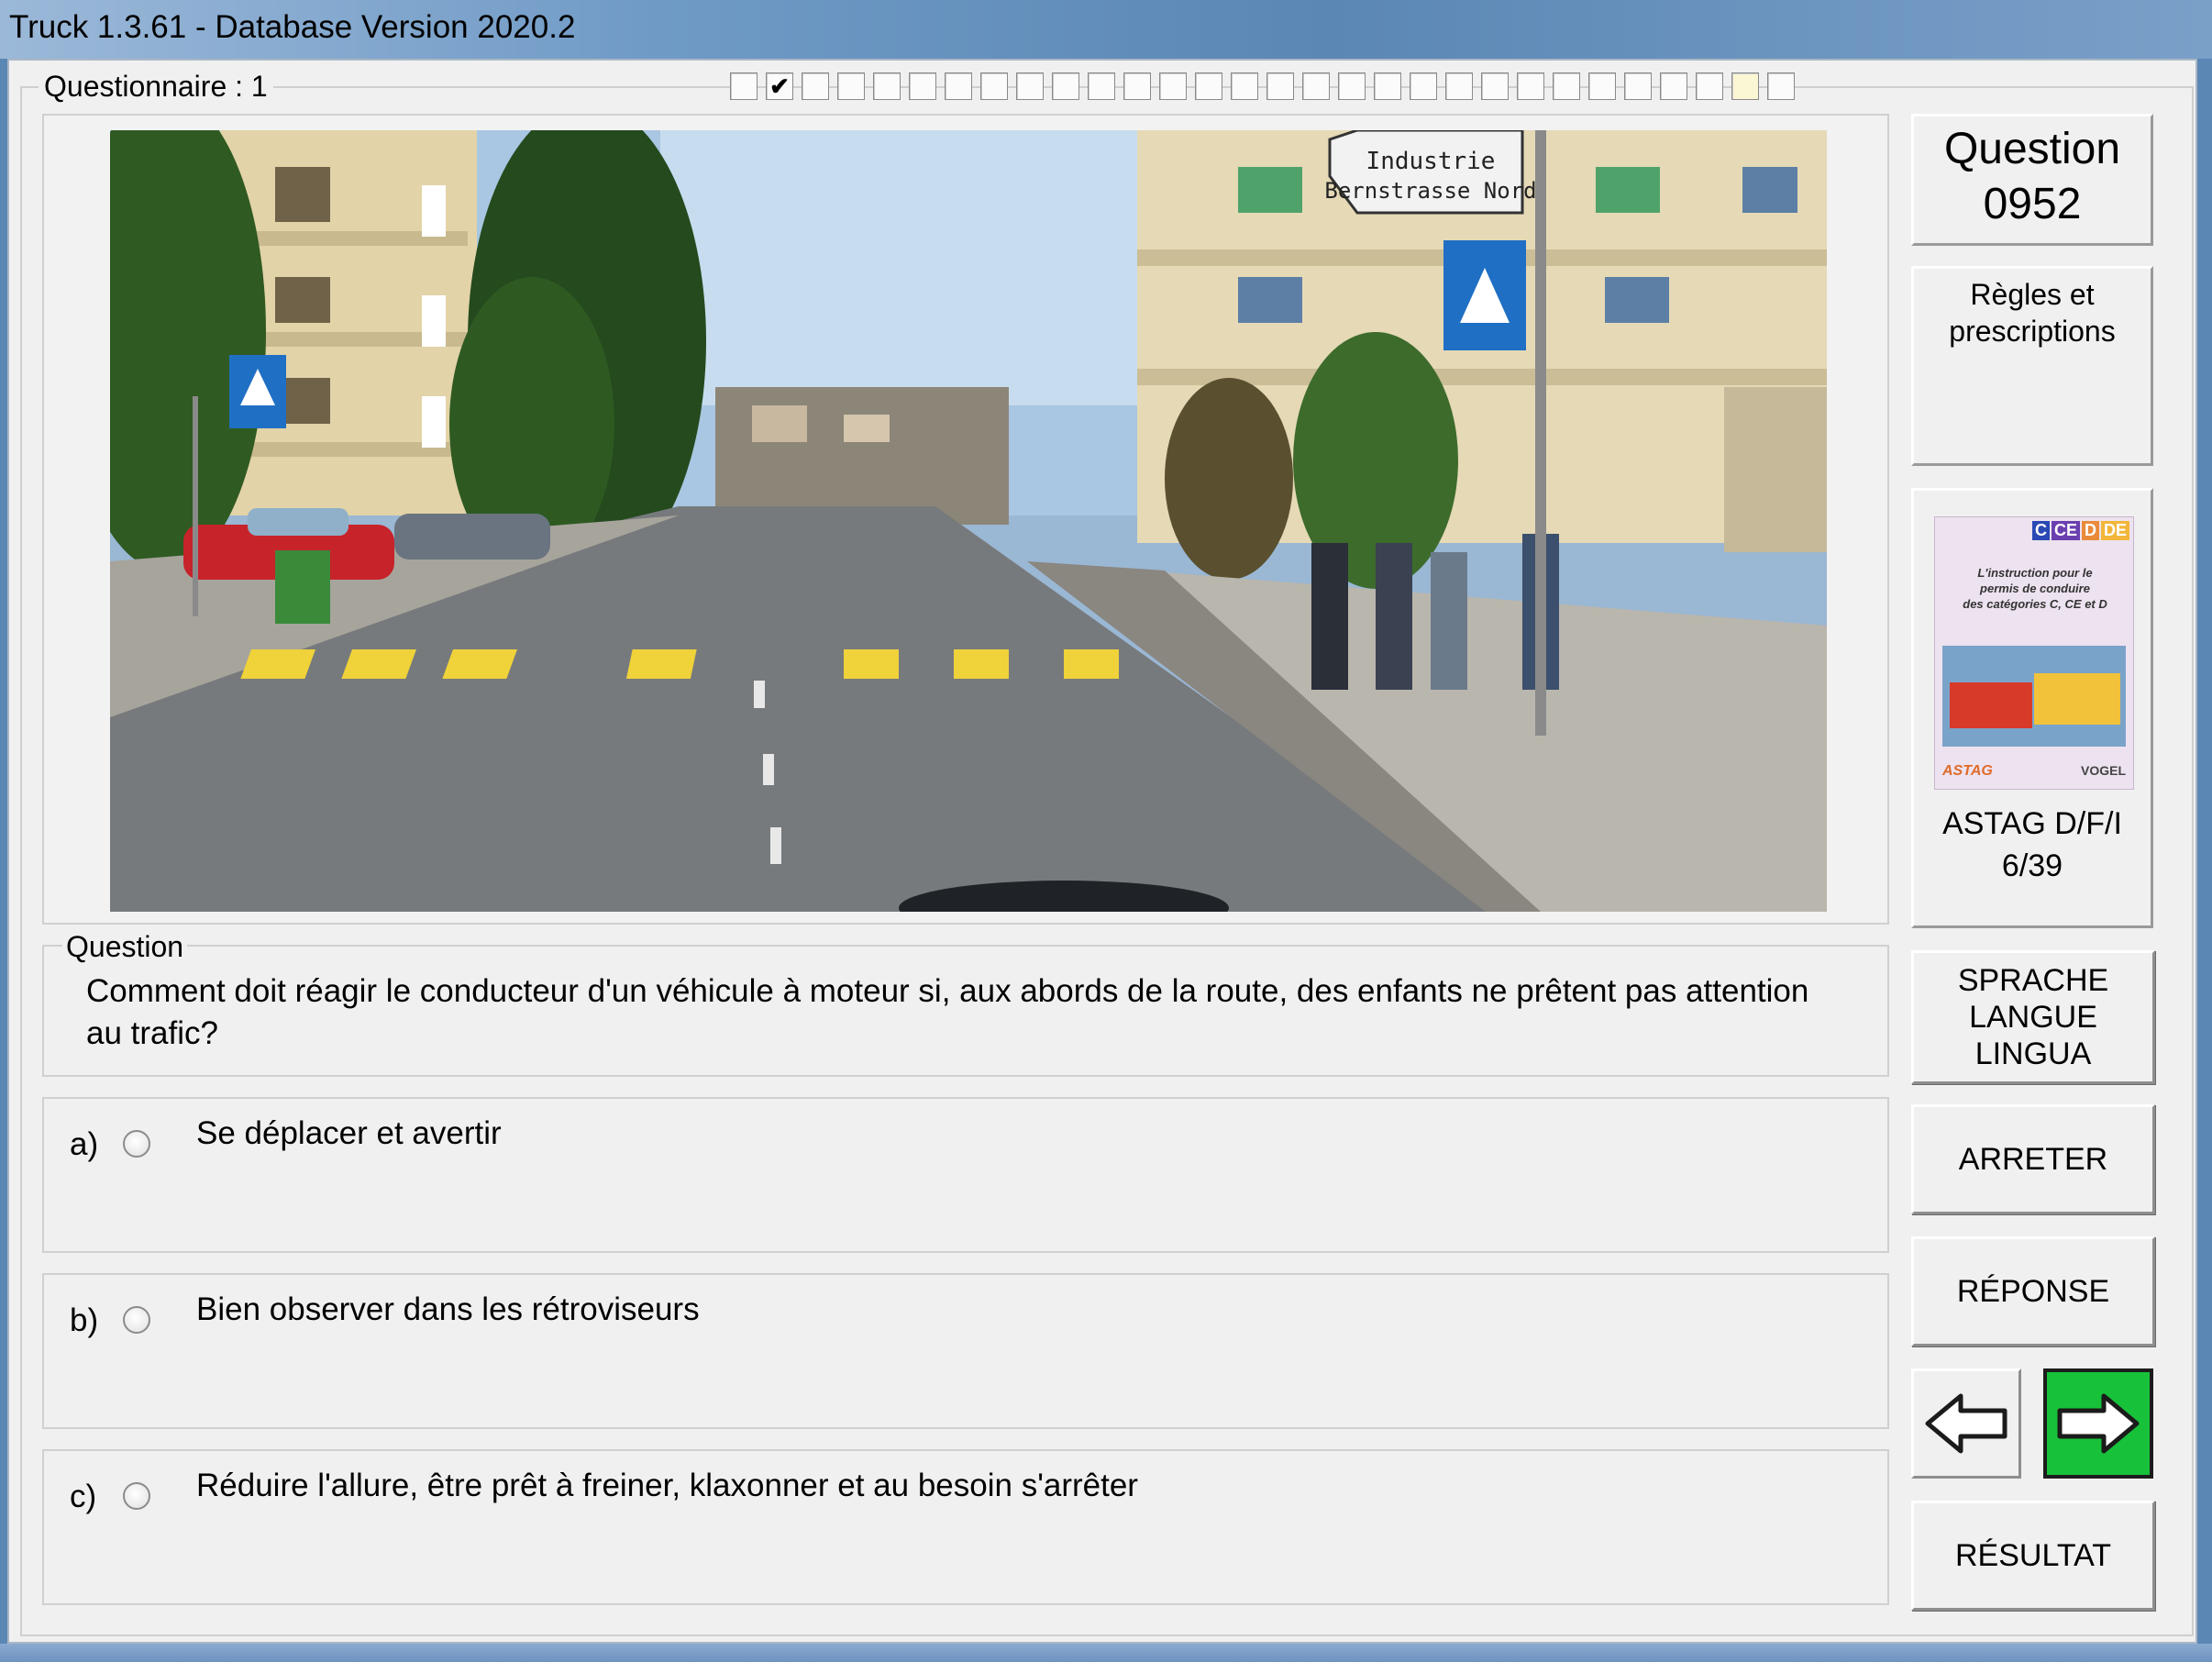 The height and width of the screenshot is (1662, 2212). I want to click on cover-text: L'instruction pour le, so click(2035, 573).